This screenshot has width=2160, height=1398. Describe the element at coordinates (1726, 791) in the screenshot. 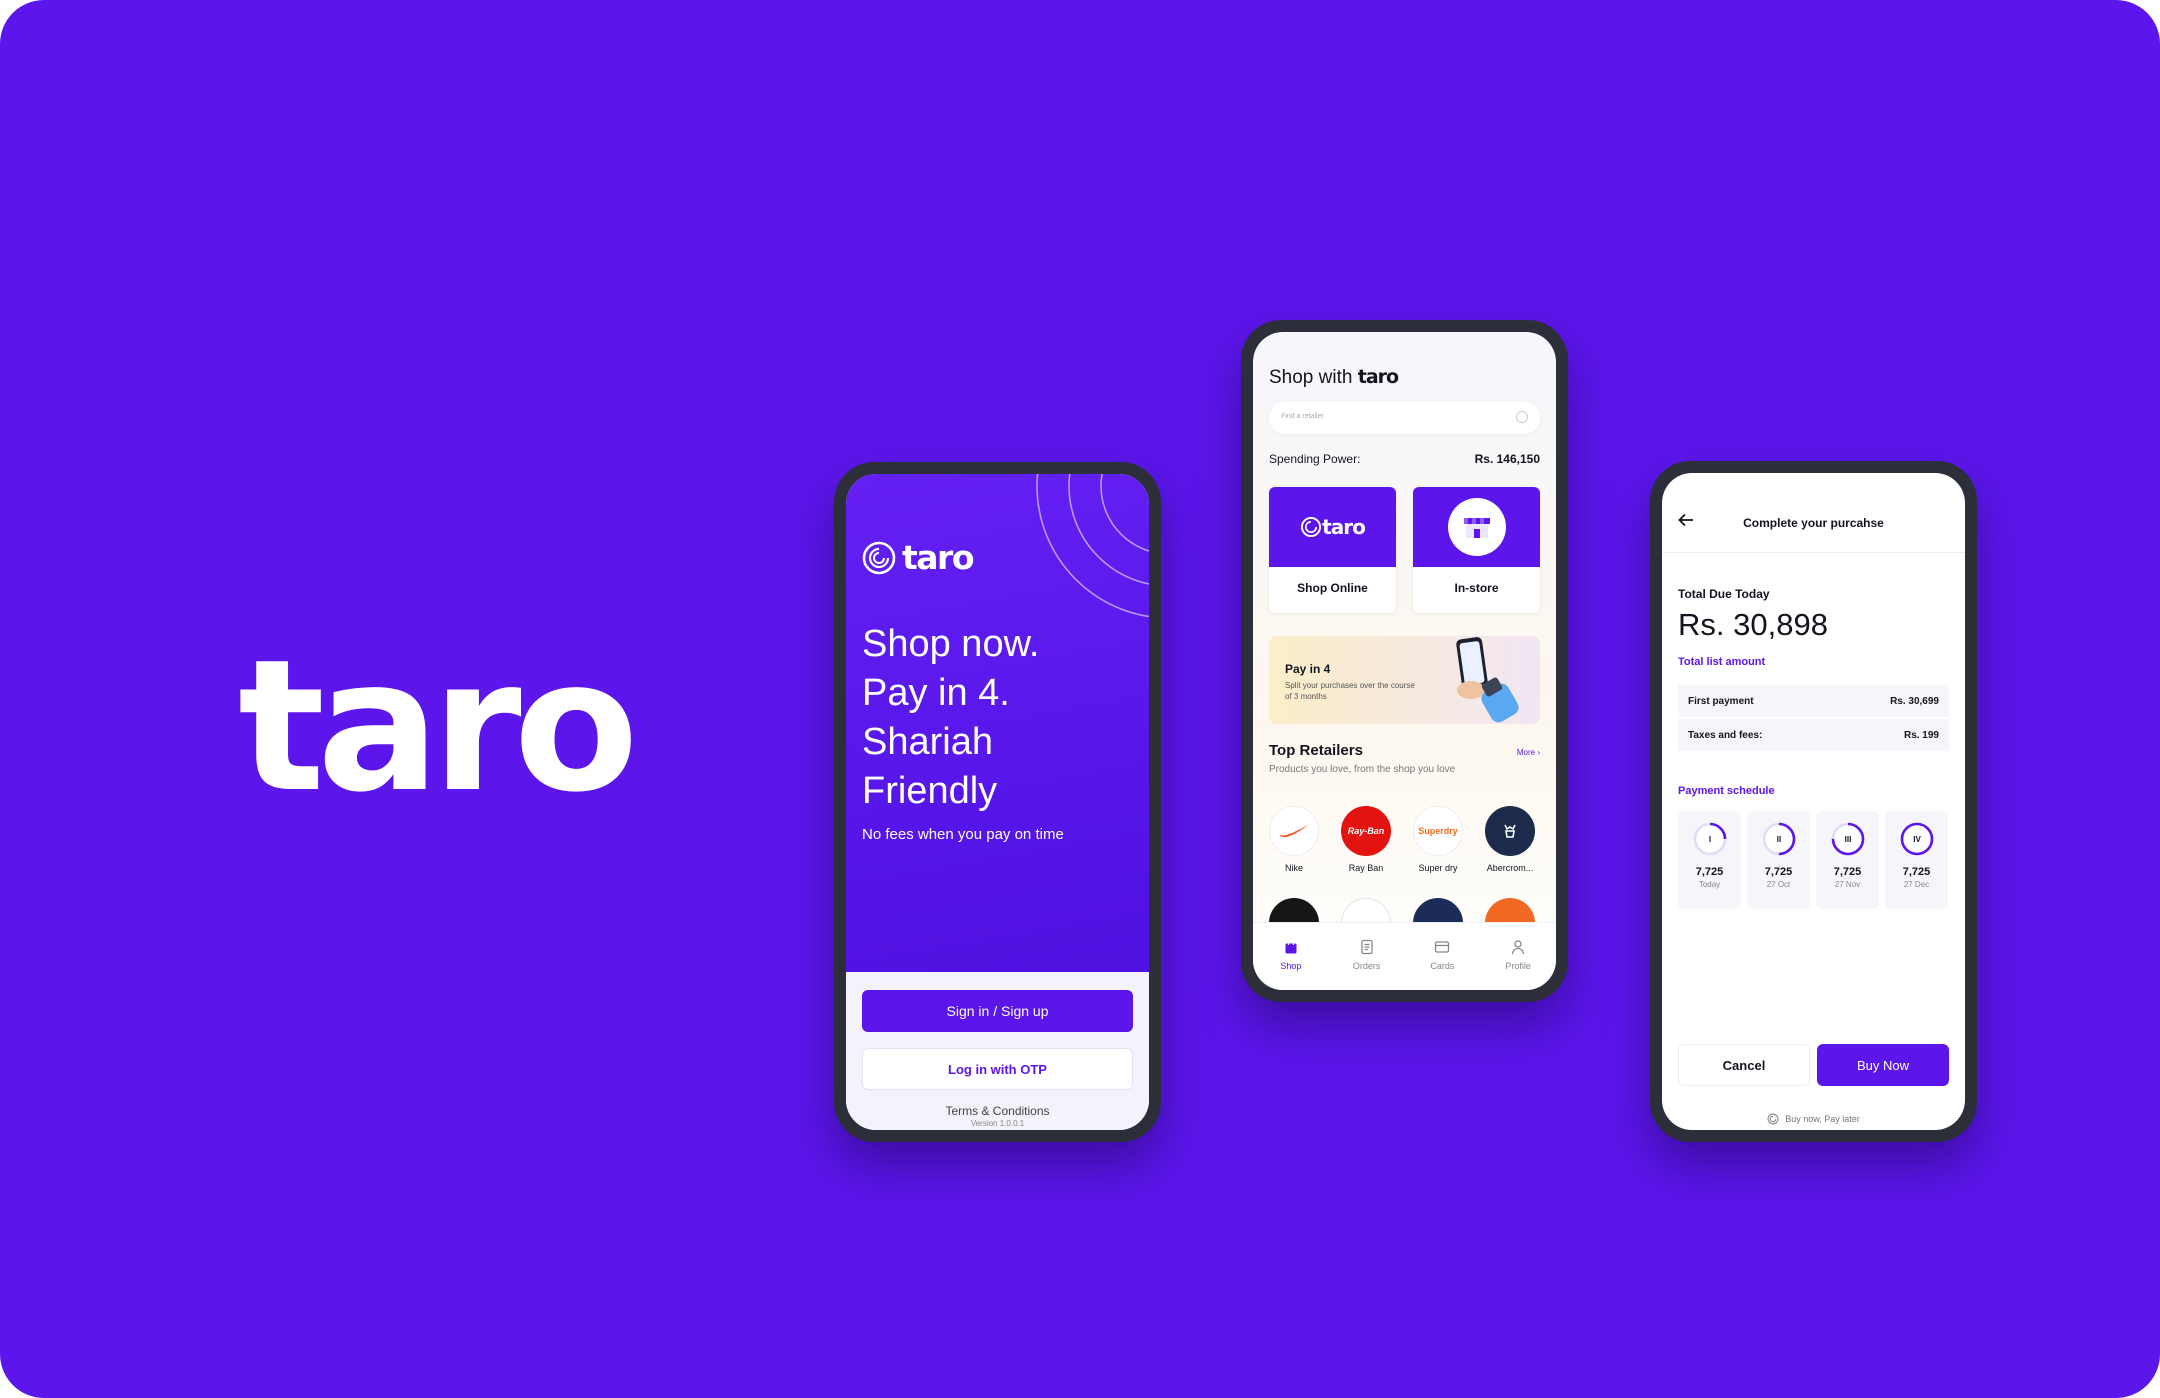

I see `payment-schedule-label: Payment schedule` at that location.